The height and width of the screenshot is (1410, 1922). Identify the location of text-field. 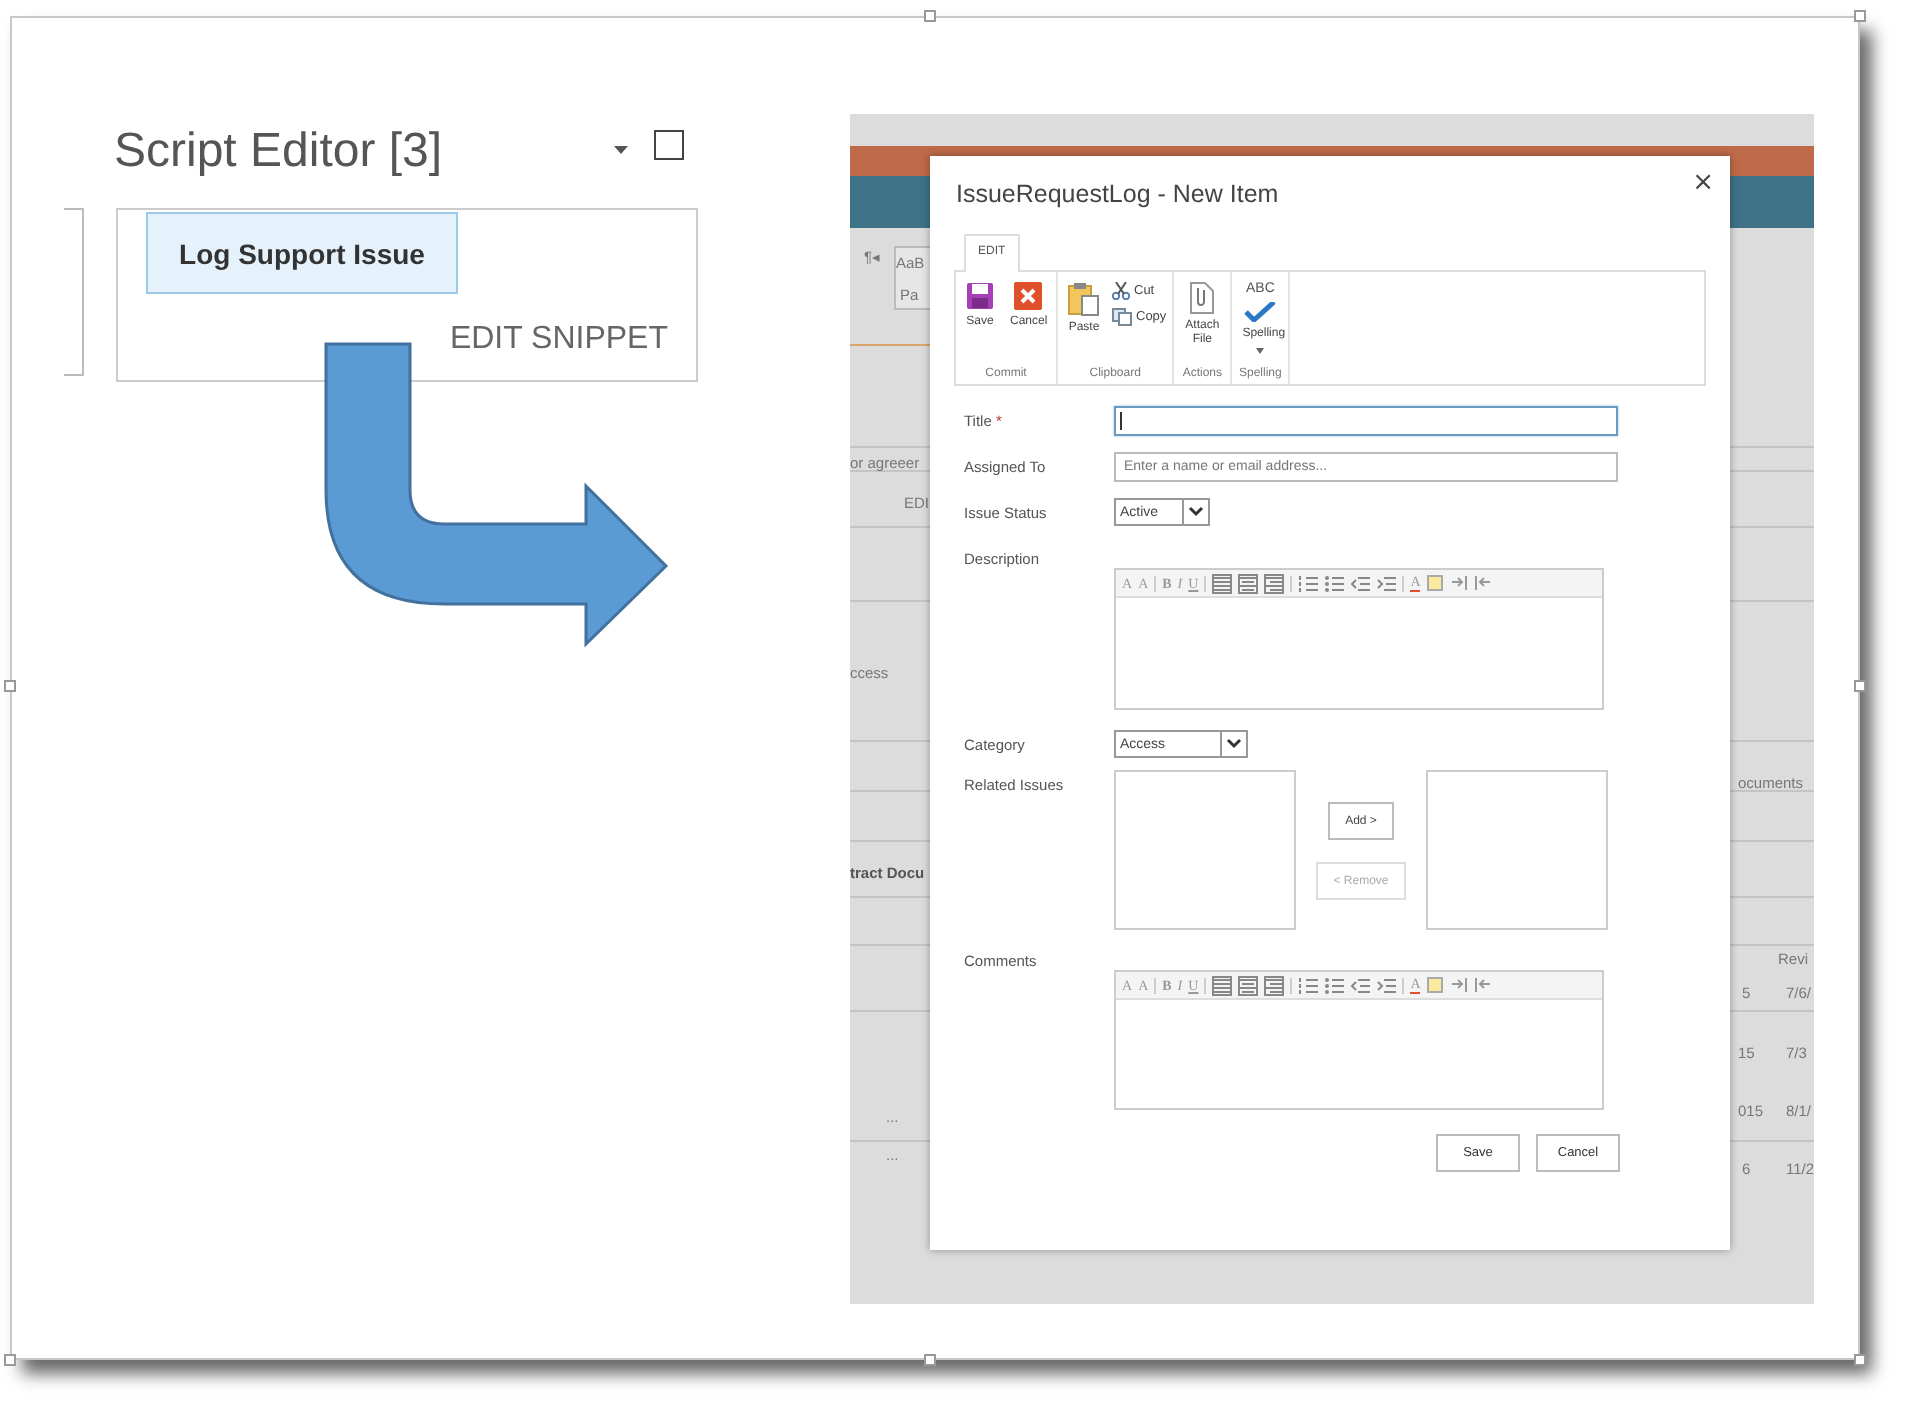
(1366, 421).